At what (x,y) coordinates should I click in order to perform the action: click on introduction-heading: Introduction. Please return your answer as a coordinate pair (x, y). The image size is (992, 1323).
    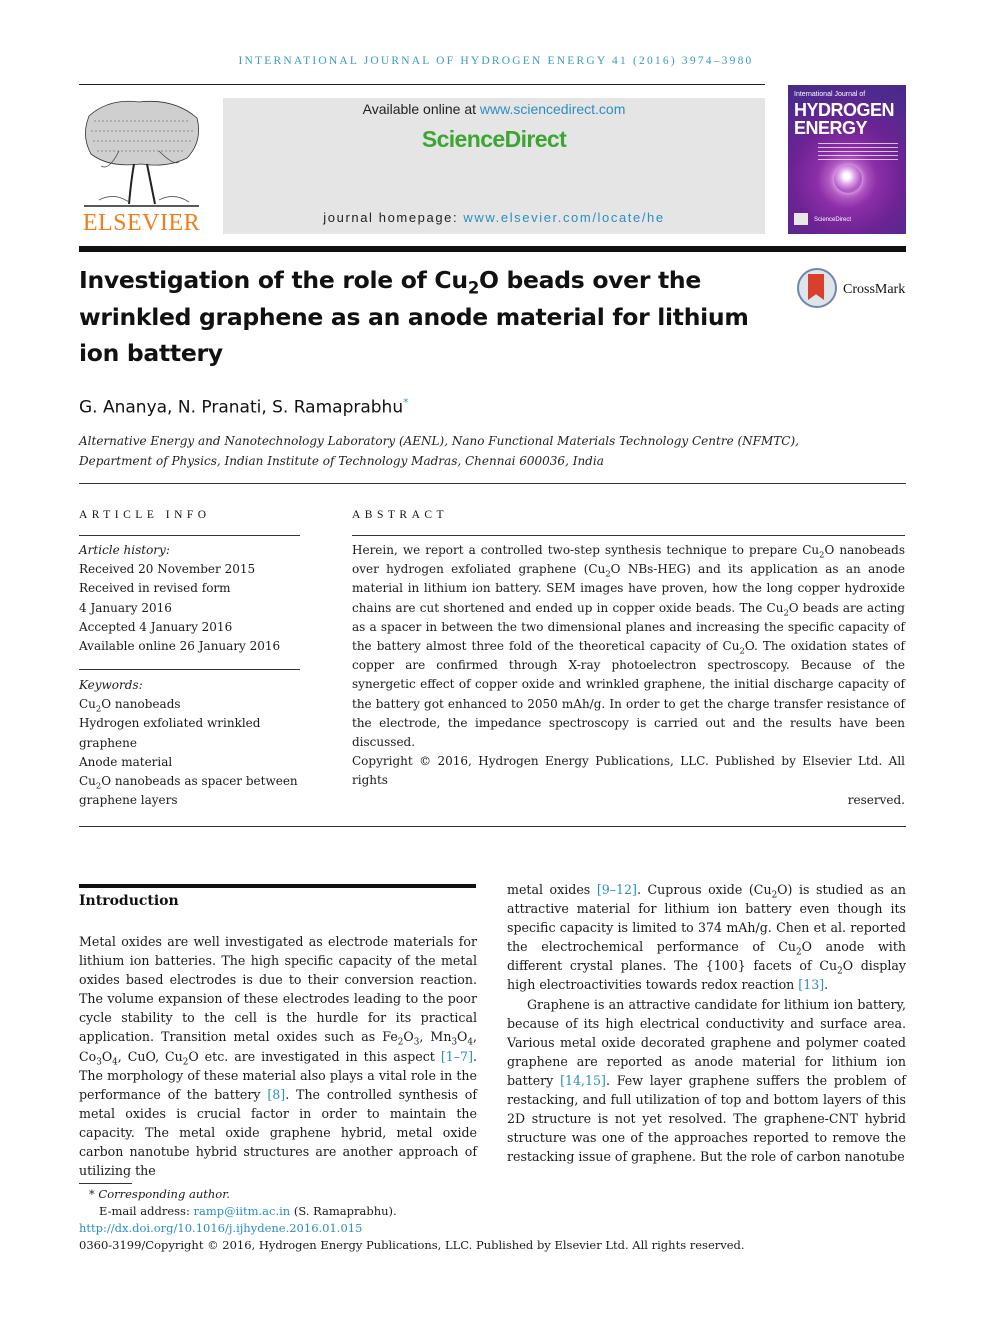
    Looking at the image, I should click on (129, 901).